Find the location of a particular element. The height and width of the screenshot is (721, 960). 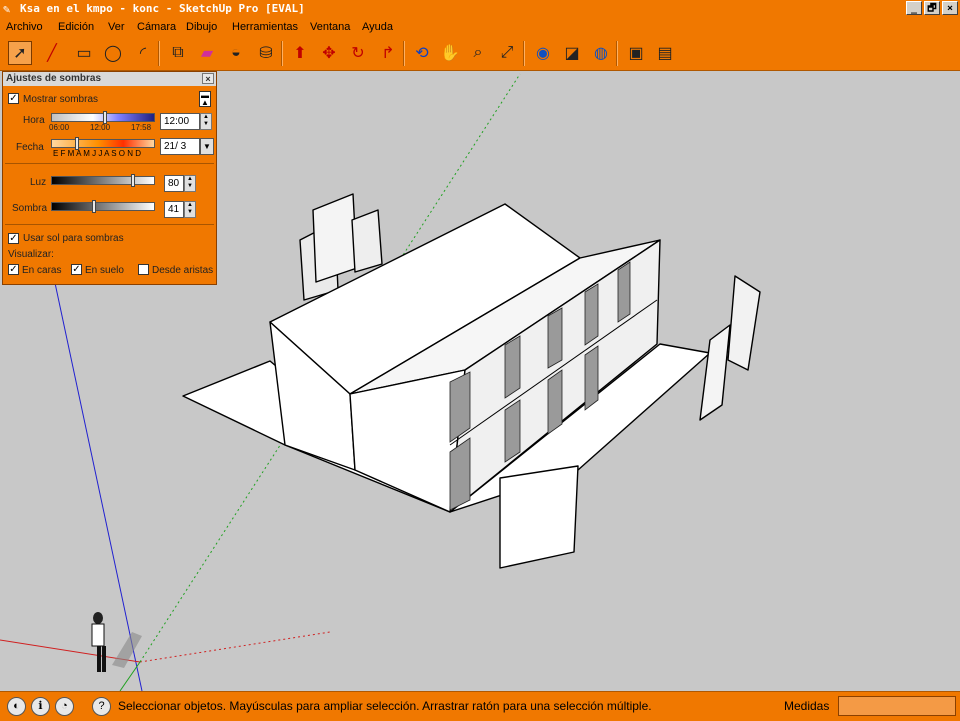

credits-icon: ℹ is located at coordinates (40, 706).